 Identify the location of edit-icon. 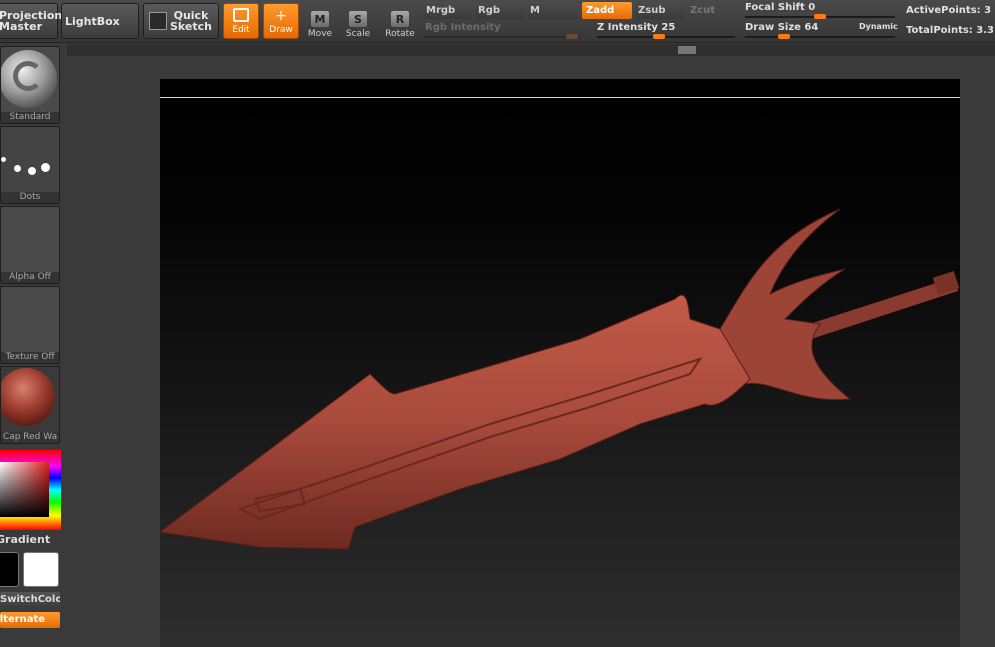
(241, 15).